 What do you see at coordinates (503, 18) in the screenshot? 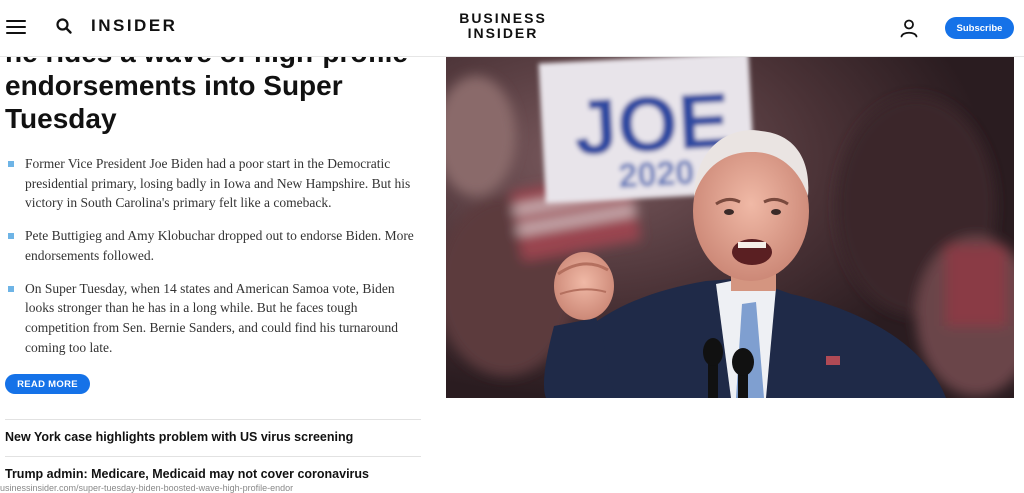
I see `brand-logo-line1: BUSINESS` at bounding box center [503, 18].